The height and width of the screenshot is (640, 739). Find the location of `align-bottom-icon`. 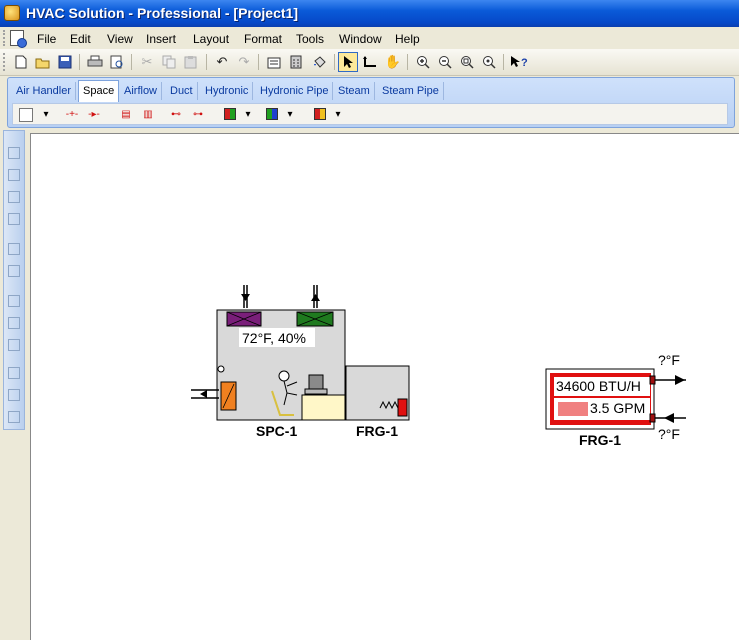

align-bottom-icon is located at coordinates (14, 219).